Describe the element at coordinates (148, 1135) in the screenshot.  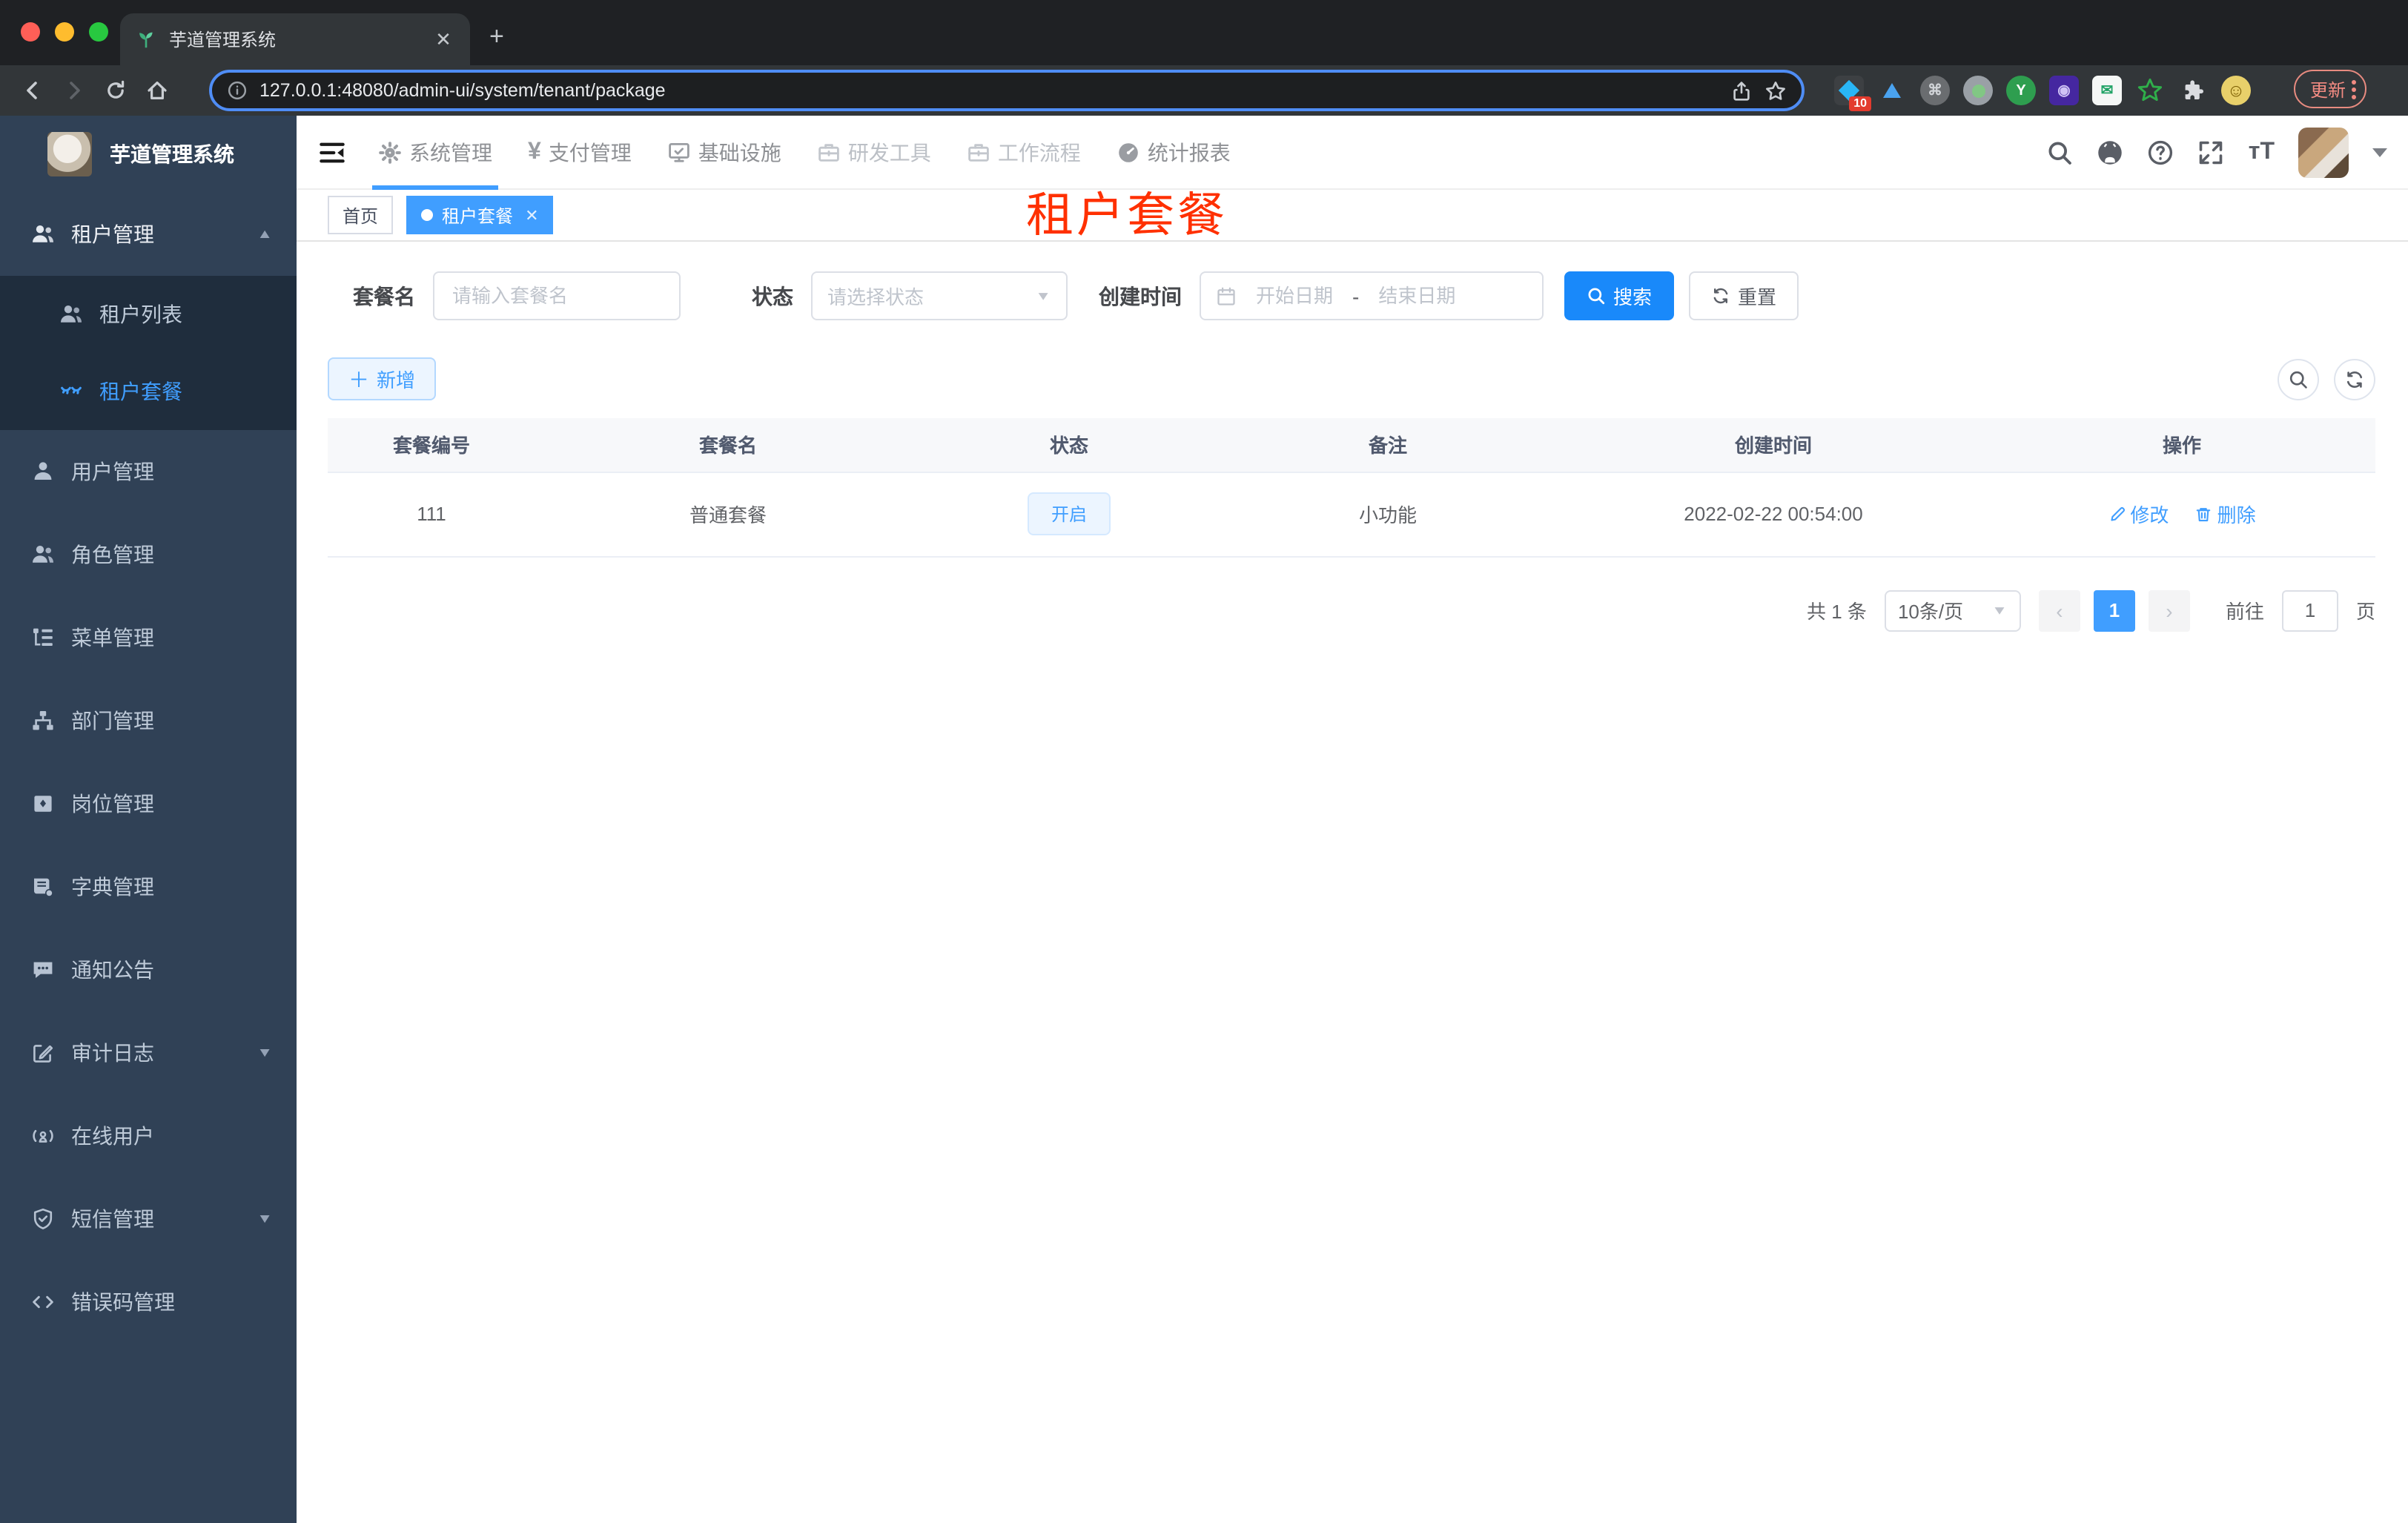
I see `sidebar-item-online-users: 在线用户` at that location.